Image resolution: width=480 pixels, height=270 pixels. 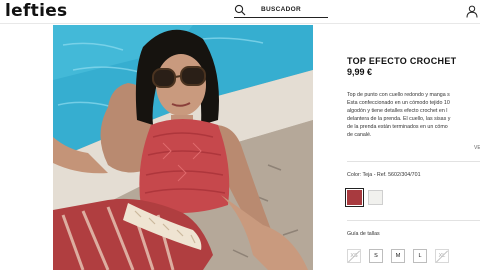 I want to click on size-xs: XS, so click(x=354, y=256).